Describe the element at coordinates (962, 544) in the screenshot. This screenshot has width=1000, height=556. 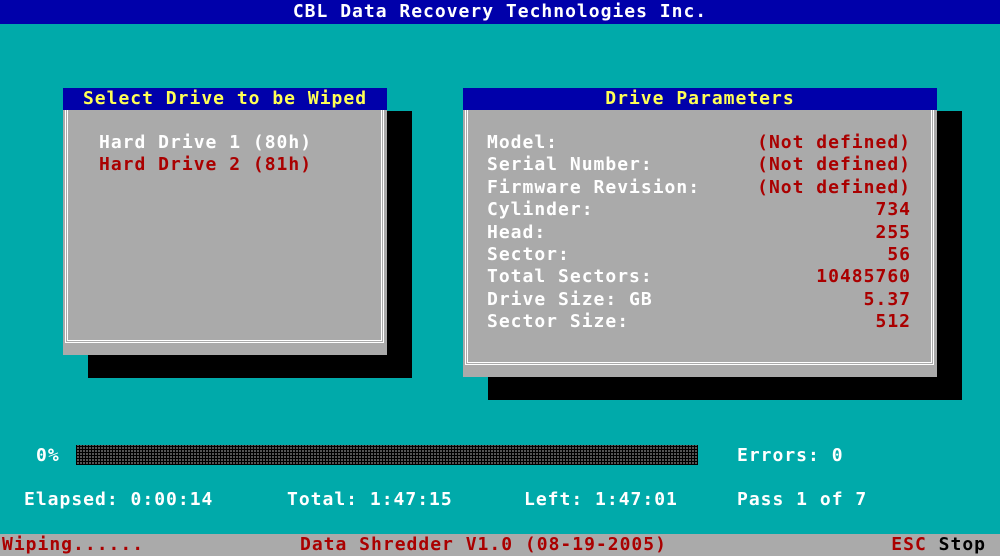
I see `stop-label: Stop` at that location.